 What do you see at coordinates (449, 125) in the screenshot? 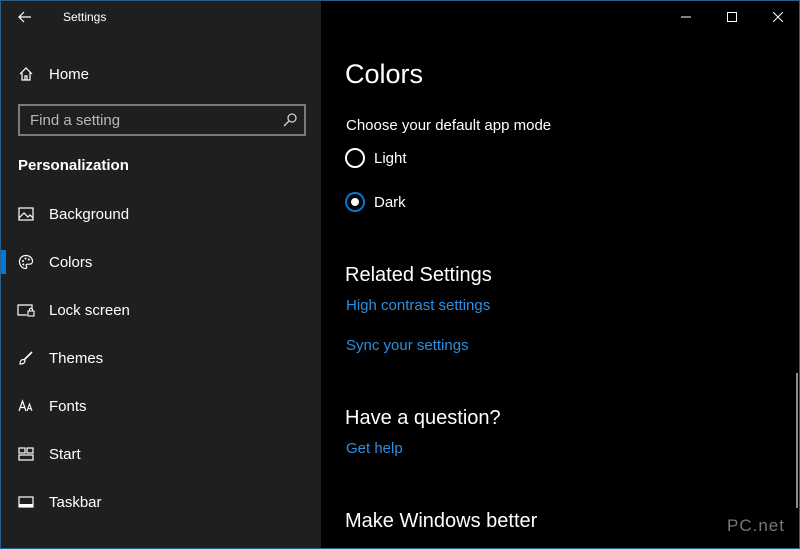
I see `app-mode-label: Choose your default app mode` at bounding box center [449, 125].